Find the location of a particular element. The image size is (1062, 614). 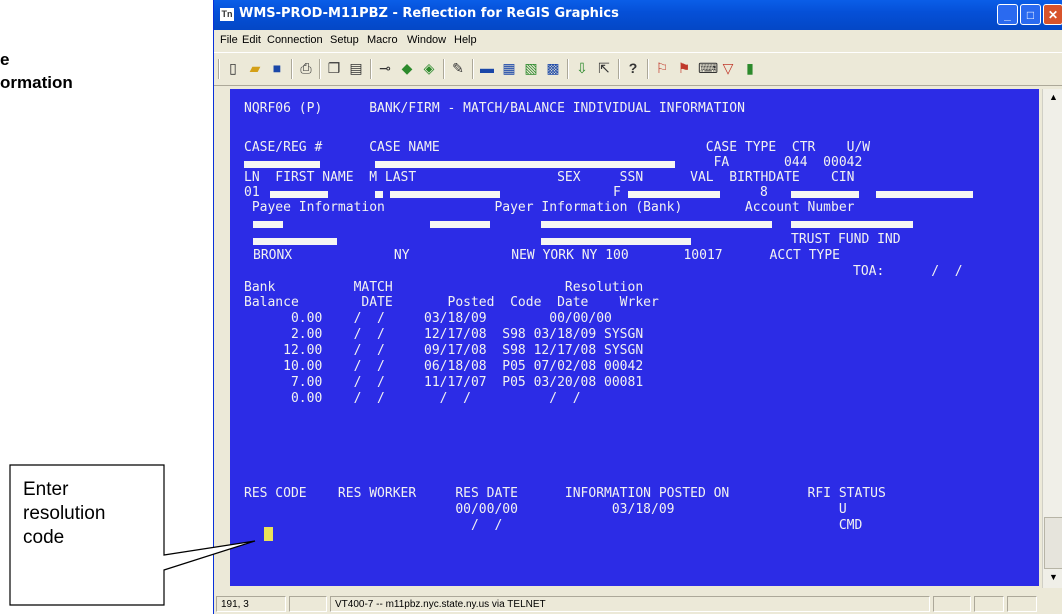

menu-file: File is located at coordinates (229, 40).